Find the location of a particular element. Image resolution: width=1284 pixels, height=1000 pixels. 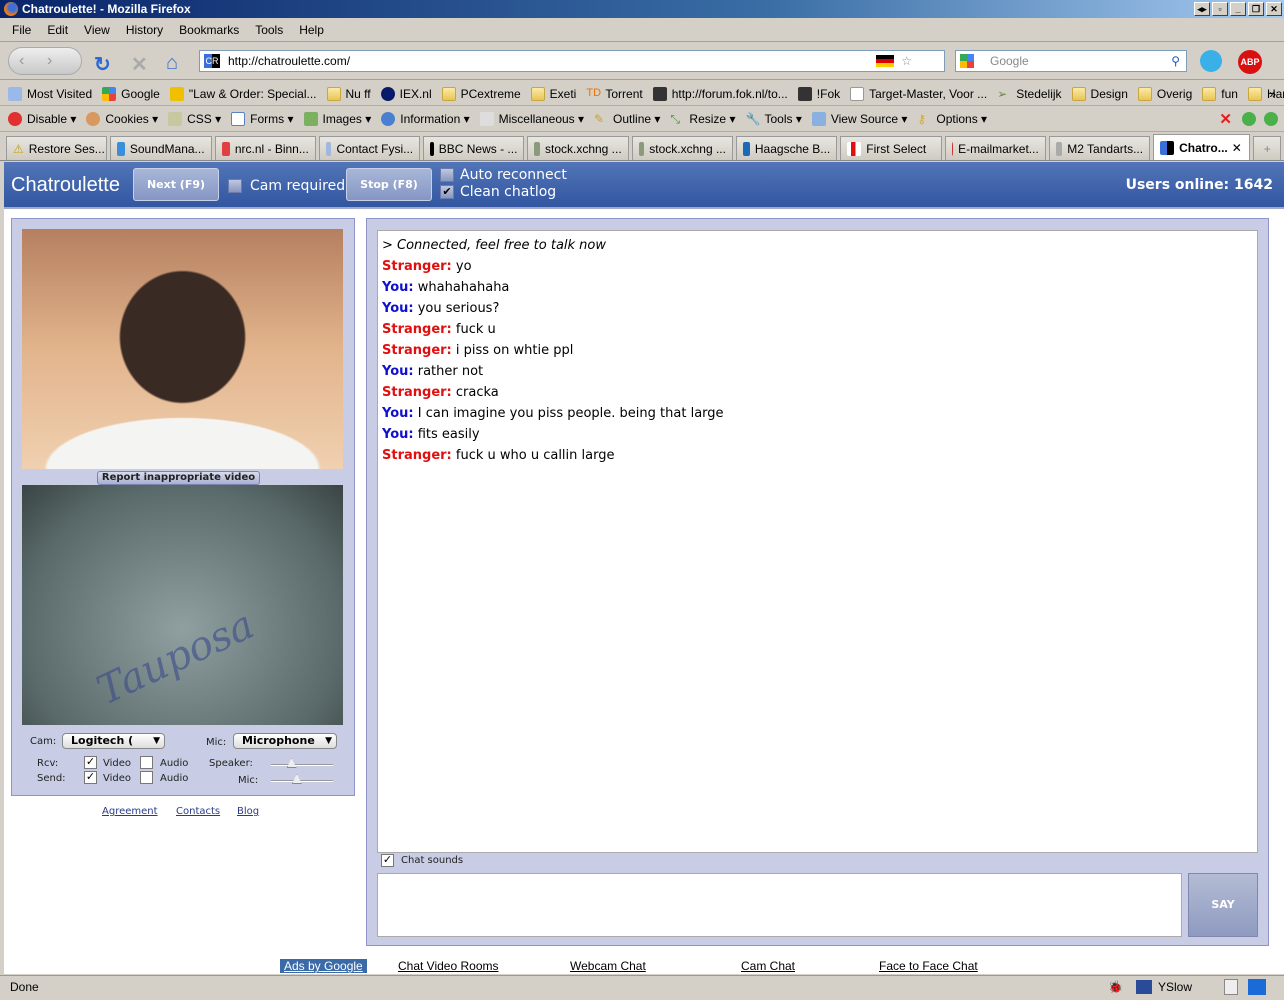

report-video-button: Report inappropriate video is located at coordinates (178, 478).